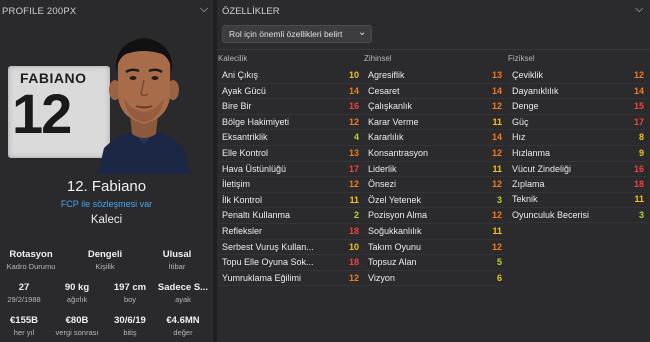  Describe the element at coordinates (641, 214) in the screenshot. I see `attribute-value: 3` at that location.